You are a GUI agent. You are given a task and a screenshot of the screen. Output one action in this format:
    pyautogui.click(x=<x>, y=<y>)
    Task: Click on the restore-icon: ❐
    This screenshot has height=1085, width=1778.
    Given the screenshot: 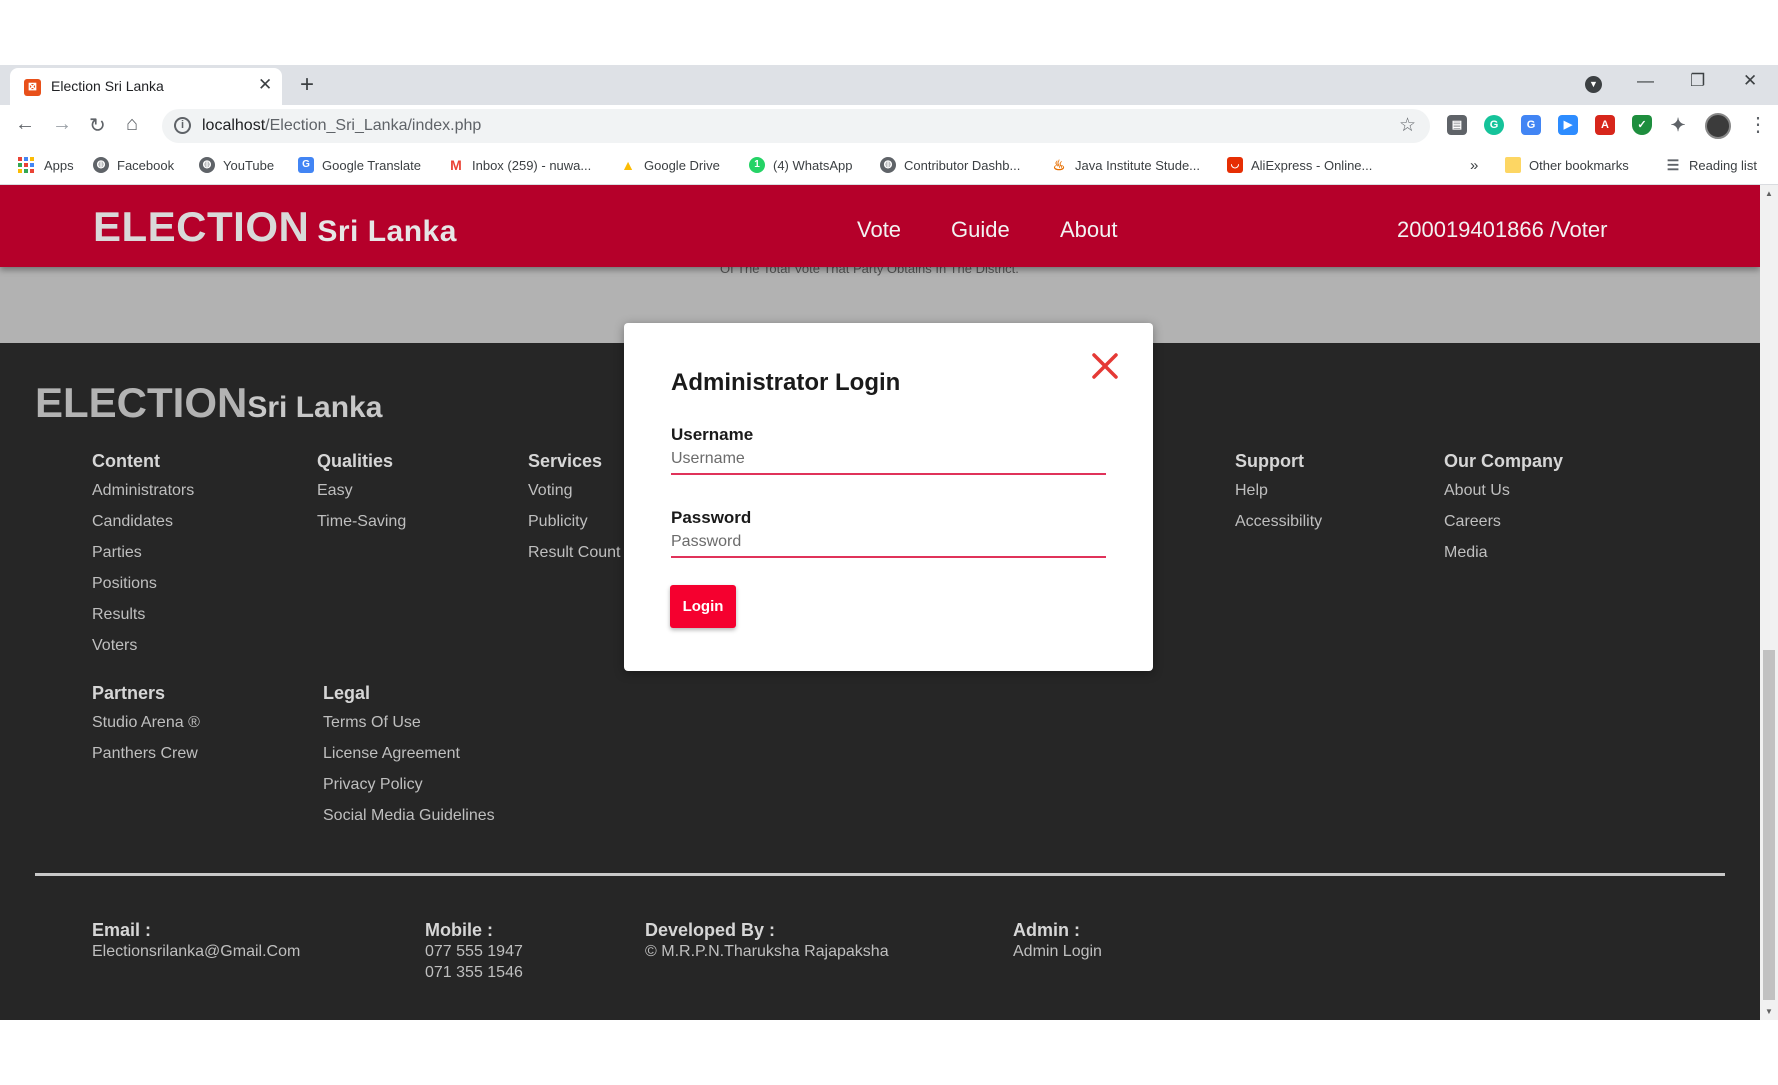 What is the action you would take?
    pyautogui.click(x=1697, y=81)
    